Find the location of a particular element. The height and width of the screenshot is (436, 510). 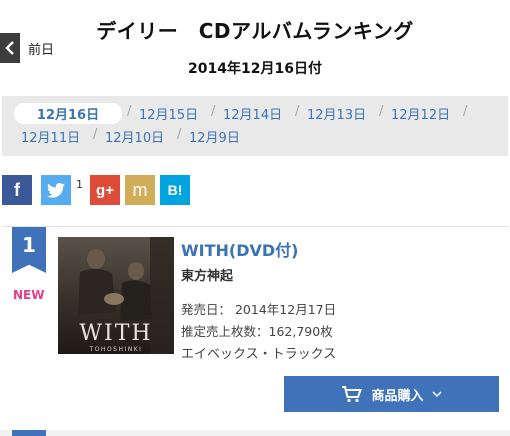

page-title: デイリー CDアルバムランキング is located at coordinates (255, 31).